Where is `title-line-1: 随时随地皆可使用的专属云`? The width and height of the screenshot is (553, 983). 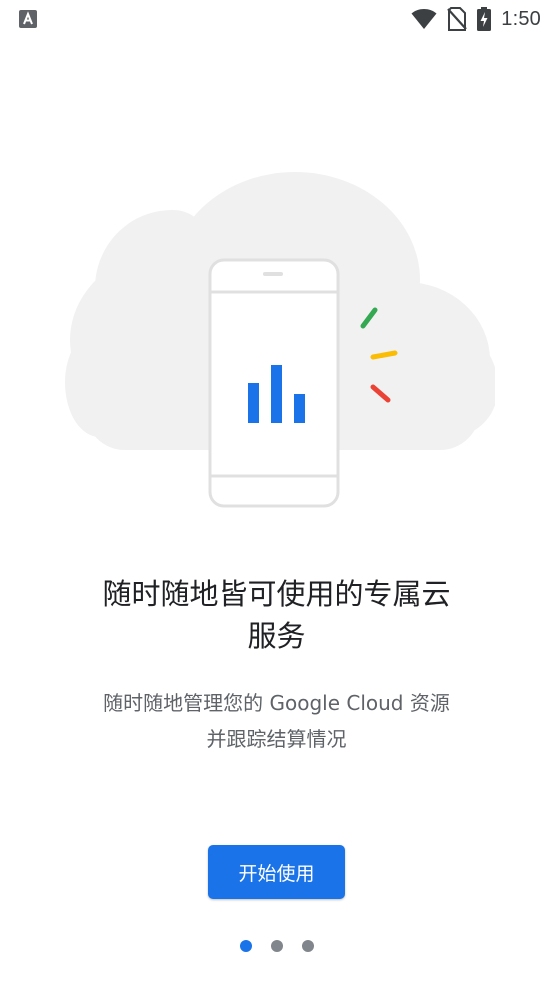 title-line-1: 随时随地皆可使用的专属云 is located at coordinates (276, 594).